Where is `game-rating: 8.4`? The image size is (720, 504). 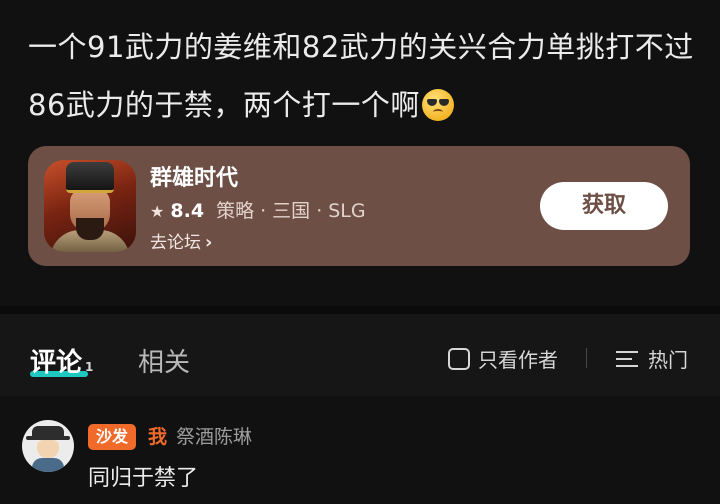
game-rating: 8.4 is located at coordinates (187, 211).